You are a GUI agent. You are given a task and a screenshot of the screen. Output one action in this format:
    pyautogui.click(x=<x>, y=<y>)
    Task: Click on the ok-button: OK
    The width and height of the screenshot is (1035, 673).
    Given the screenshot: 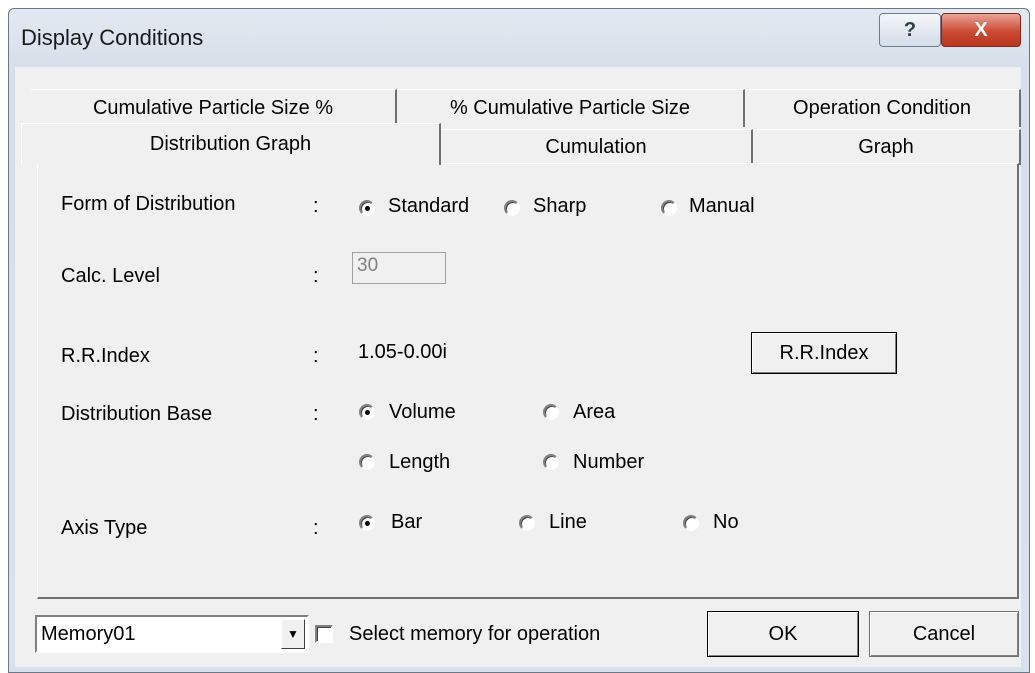 What is the action you would take?
    pyautogui.click(x=783, y=634)
    